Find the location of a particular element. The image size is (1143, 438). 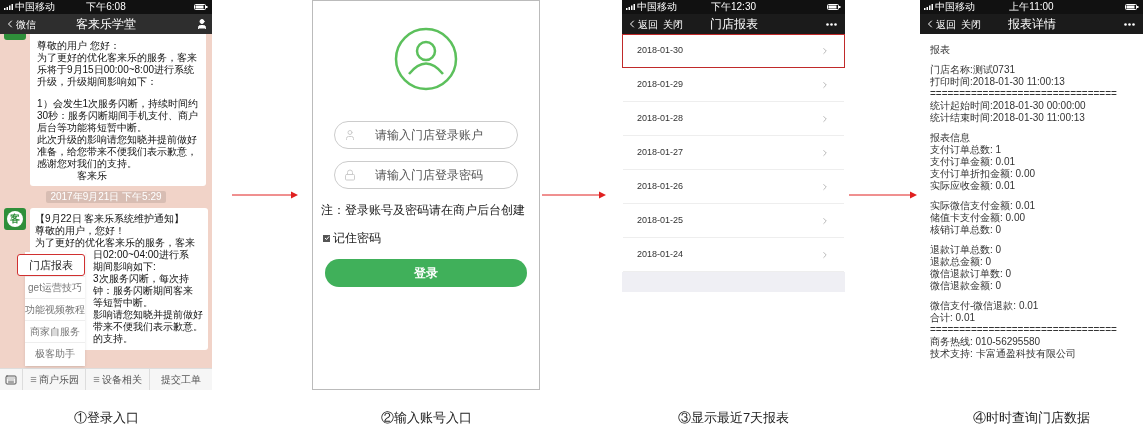

report-line: 门店名称:测试0731 is located at coordinates (973, 70).